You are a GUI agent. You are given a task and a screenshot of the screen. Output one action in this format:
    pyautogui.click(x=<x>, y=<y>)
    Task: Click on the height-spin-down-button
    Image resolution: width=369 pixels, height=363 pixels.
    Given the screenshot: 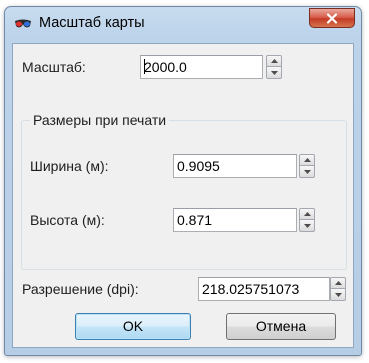 What is the action you would take?
    pyautogui.click(x=307, y=226)
    